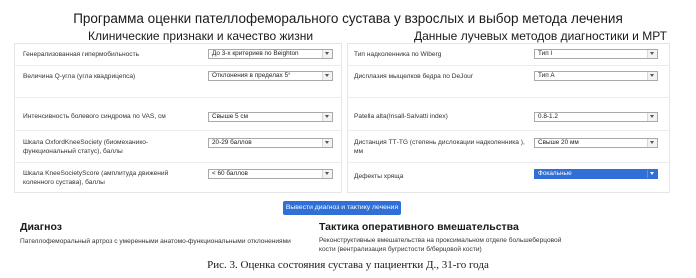  Describe the element at coordinates (342, 208) in the screenshot. I see `show-diagnosis-button: Вывести диагноз и тактику лечения` at that location.